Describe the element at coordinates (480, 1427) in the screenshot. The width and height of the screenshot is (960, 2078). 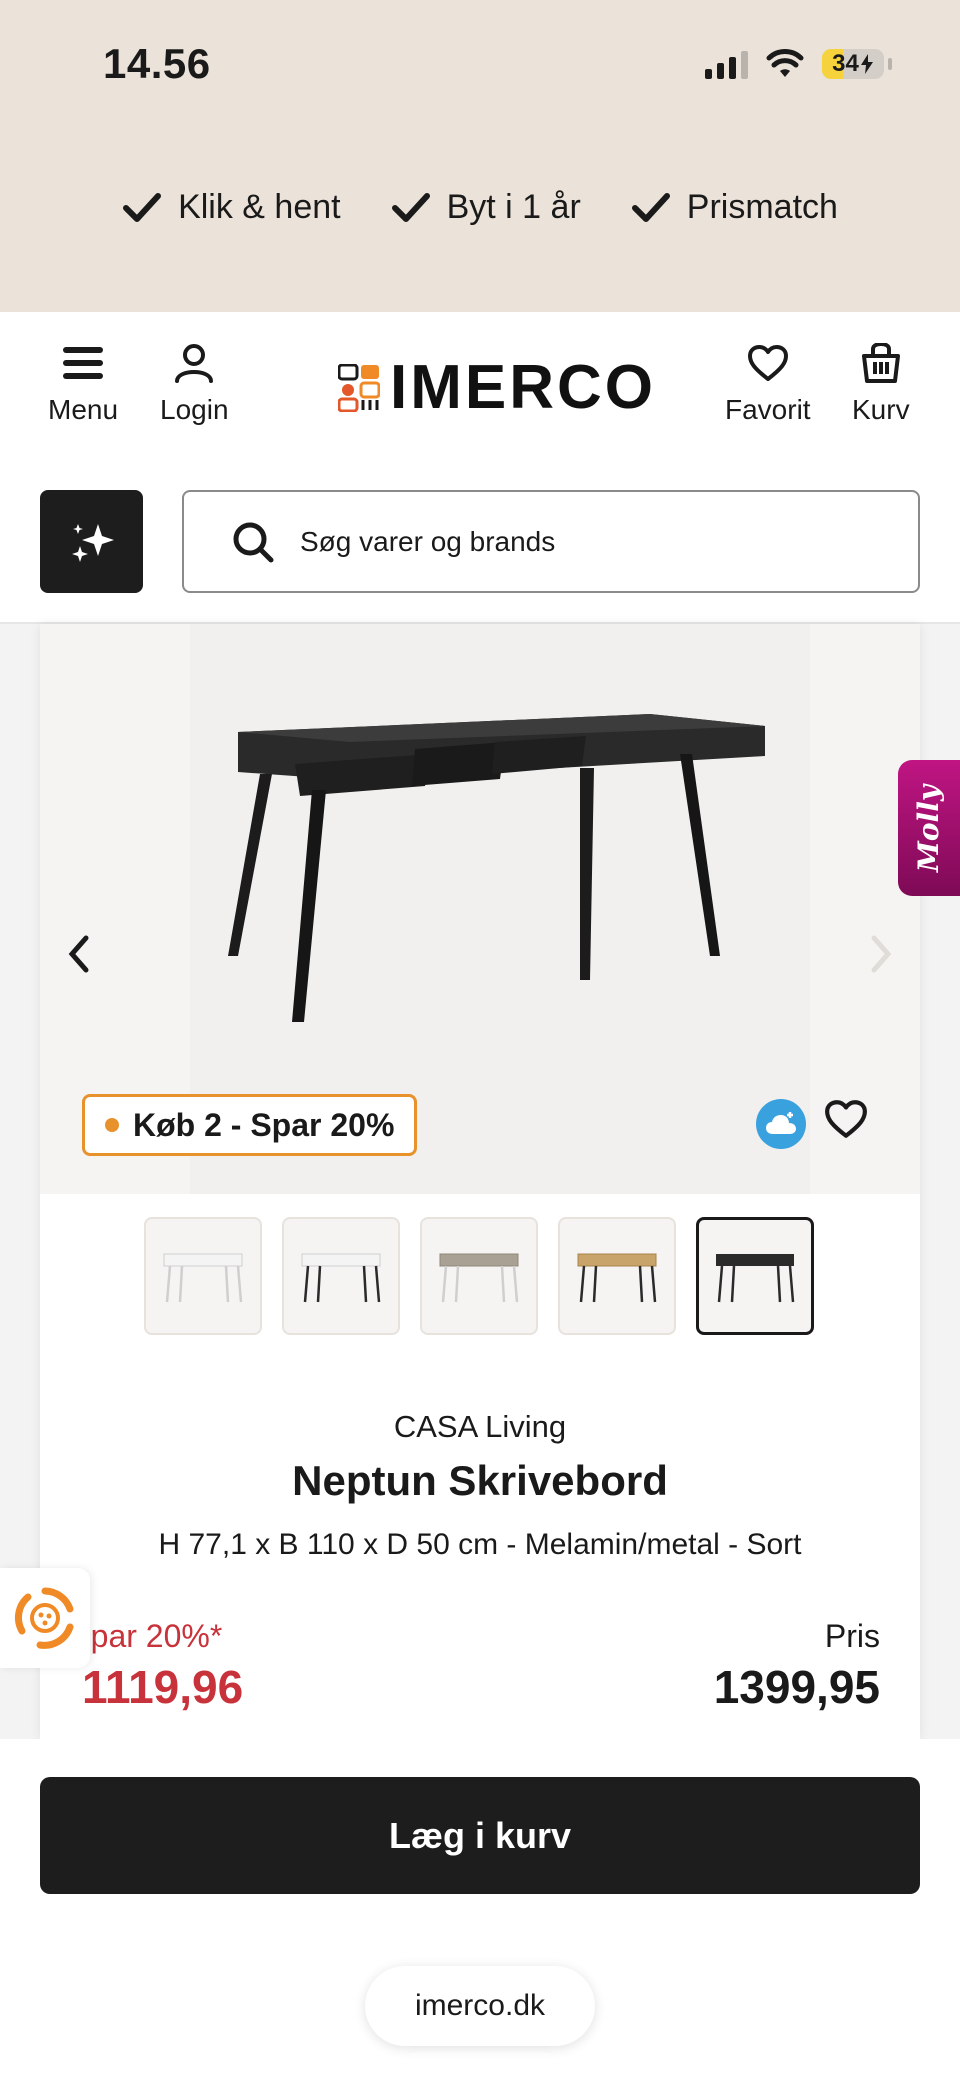
I see `product-brand: CASA Living` at that location.